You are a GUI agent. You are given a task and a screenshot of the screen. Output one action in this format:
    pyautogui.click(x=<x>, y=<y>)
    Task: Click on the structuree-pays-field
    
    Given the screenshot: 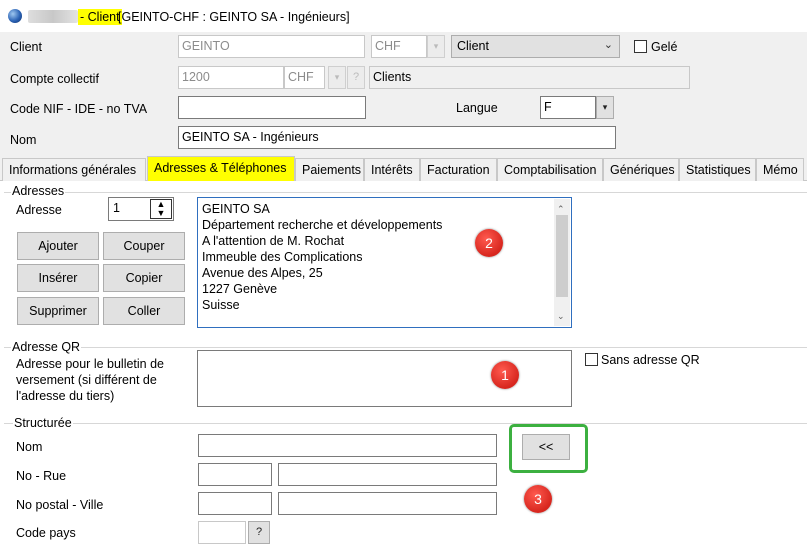 What is the action you would take?
    pyautogui.click(x=222, y=532)
    